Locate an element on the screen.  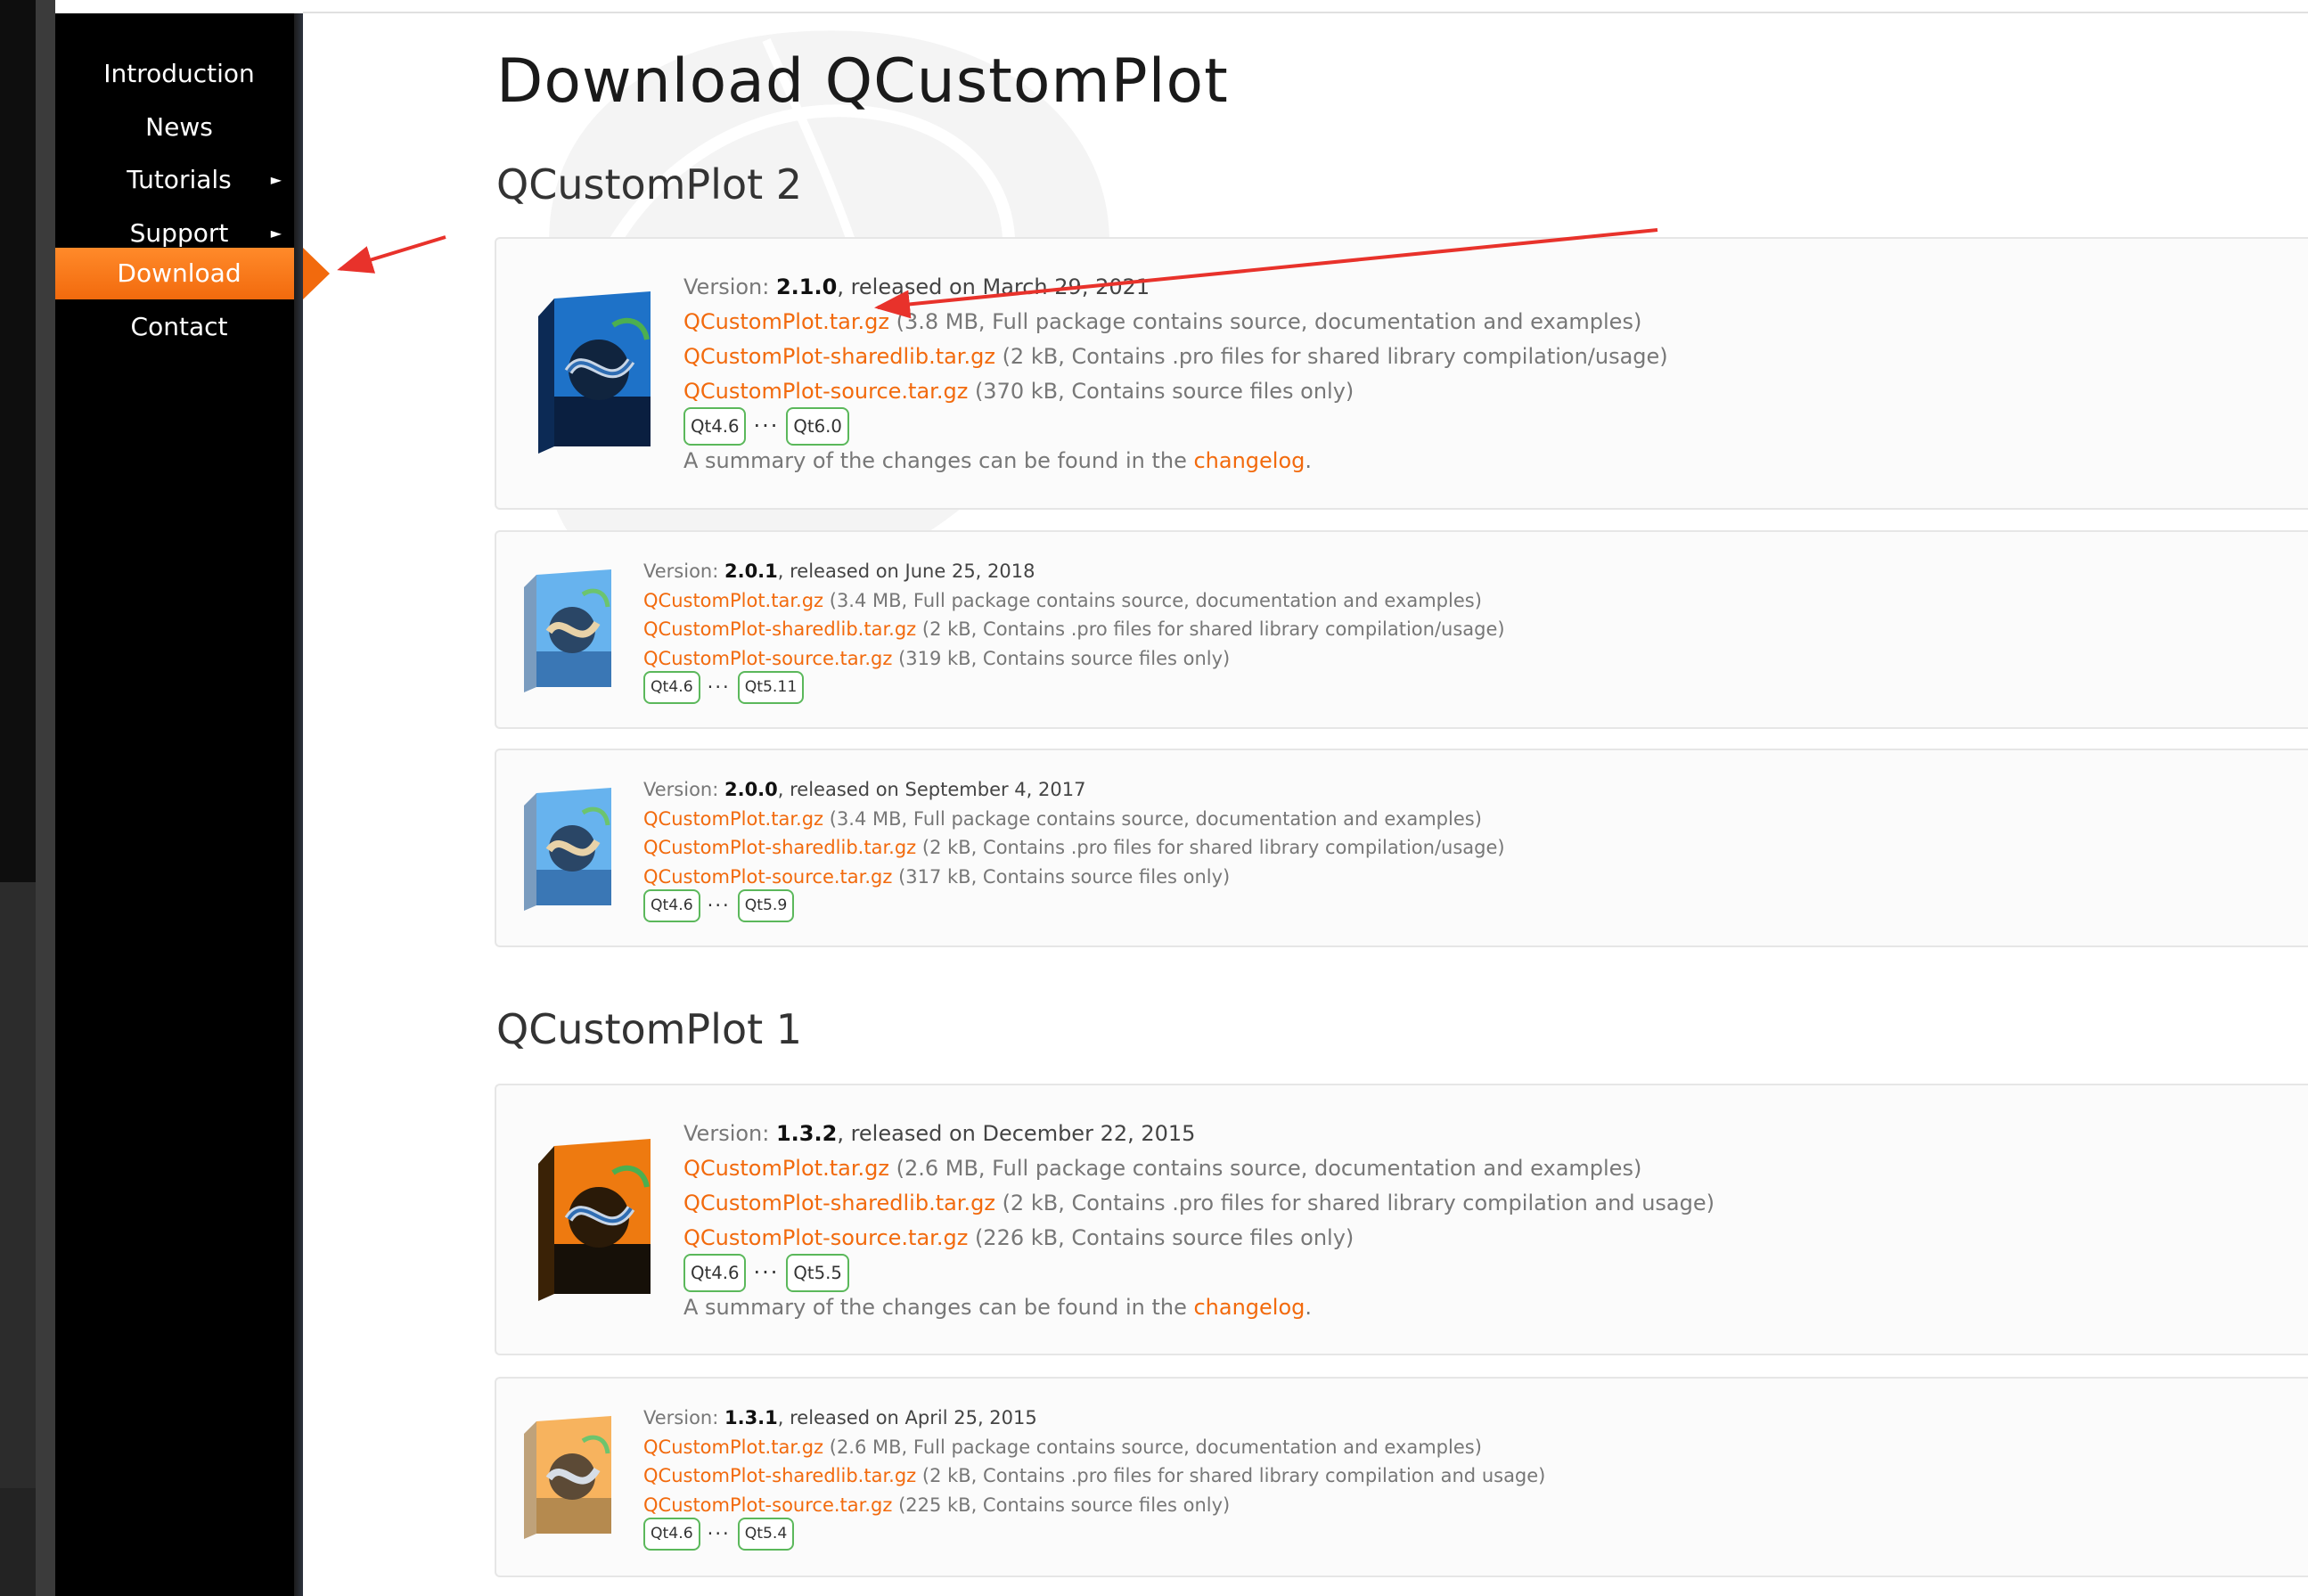
window-left-edge-bottom is located at coordinates (18, 1185).